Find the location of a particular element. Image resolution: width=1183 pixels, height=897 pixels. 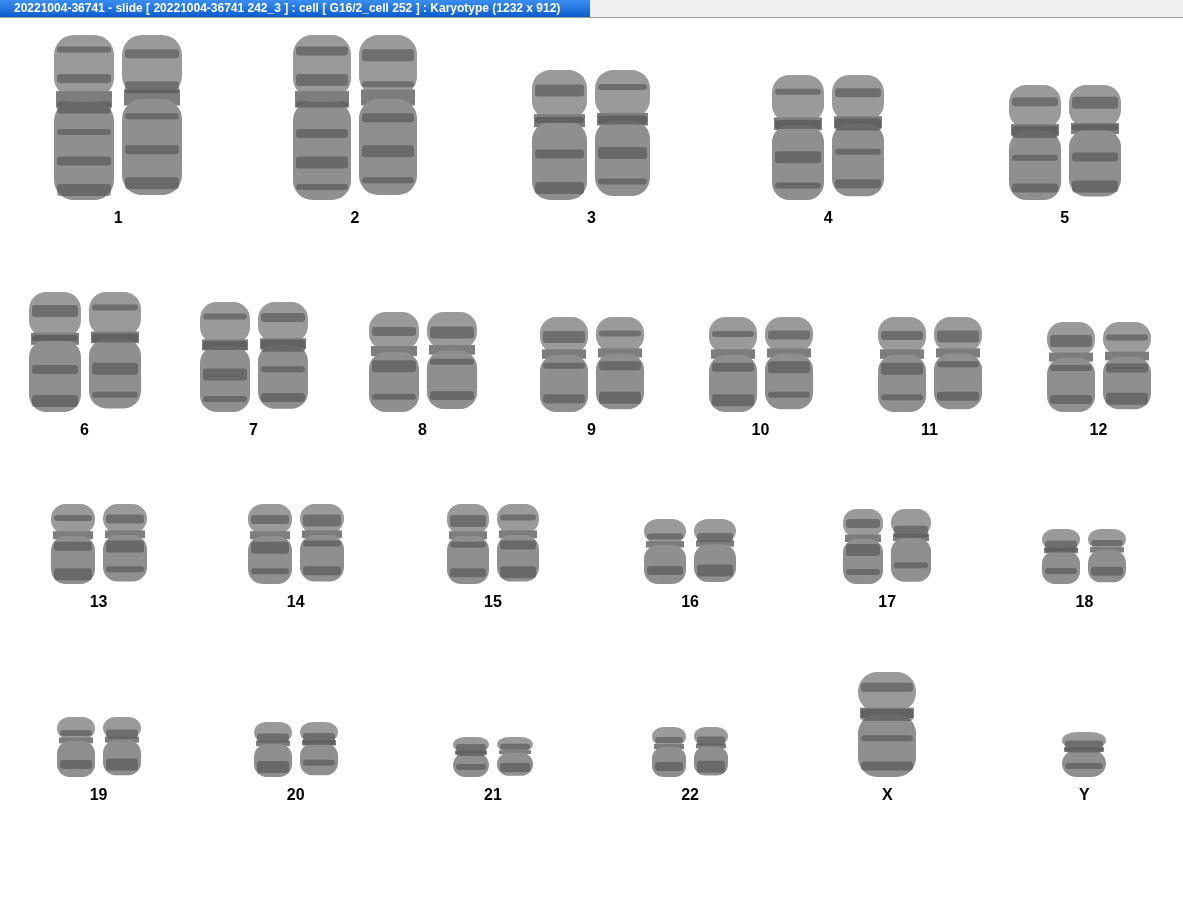

chromosome-label: 5 is located at coordinates (1065, 218).